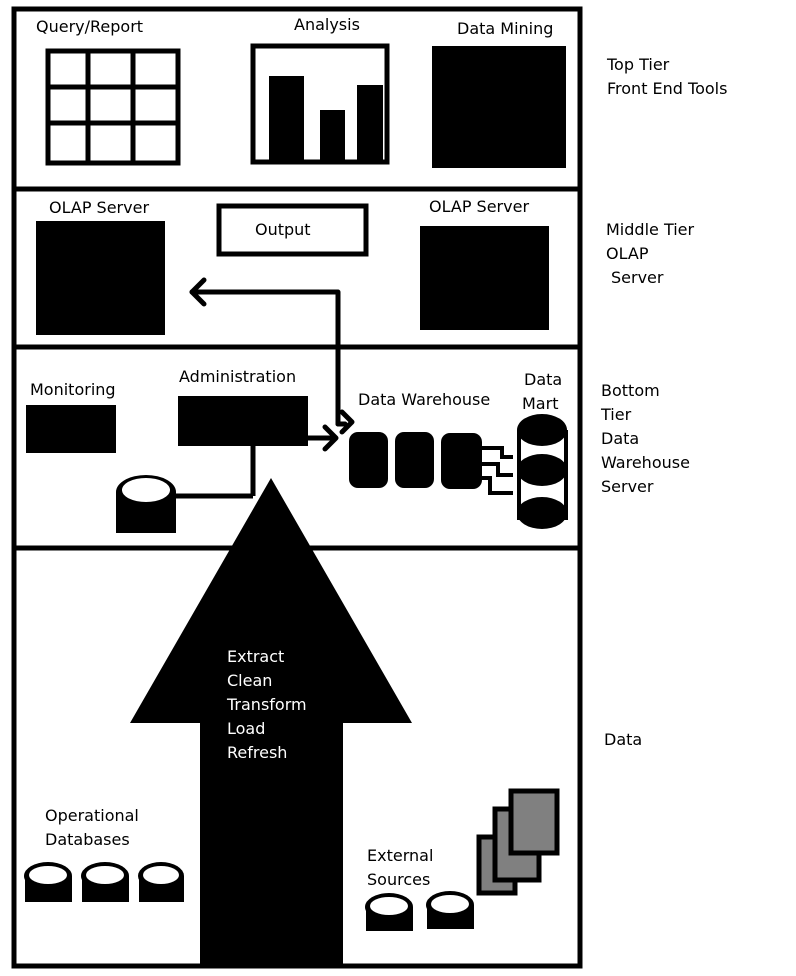 The height and width of the screenshot is (976, 796). I want to click on etl-step: Load, so click(246, 728).